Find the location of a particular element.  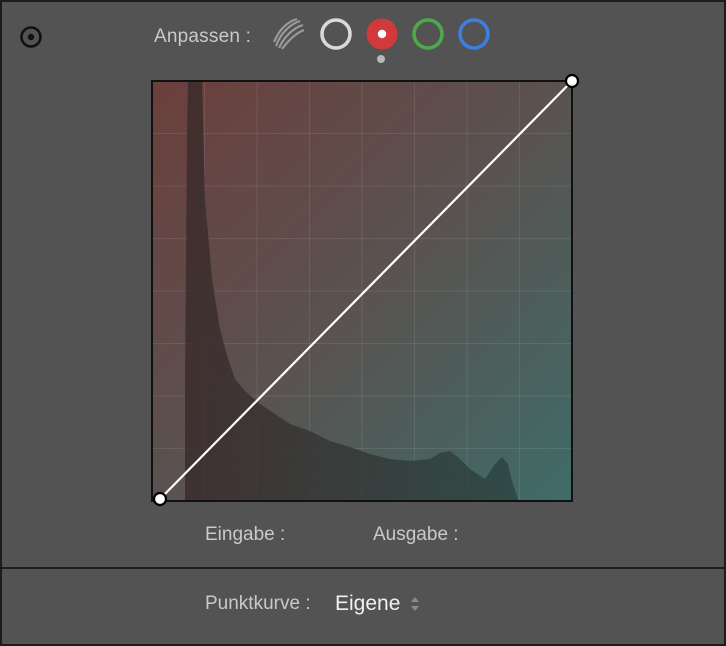

target-adjustment-icon is located at coordinates (31, 37).